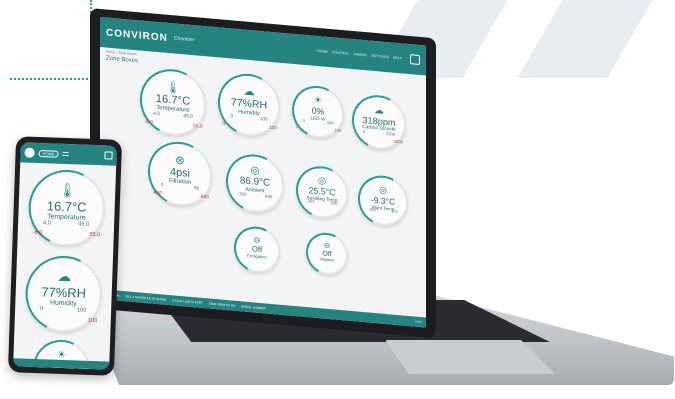 This screenshot has height=399, width=675. What do you see at coordinates (340, 52) in the screenshot?
I see `nav-item: CONTROL` at bounding box center [340, 52].